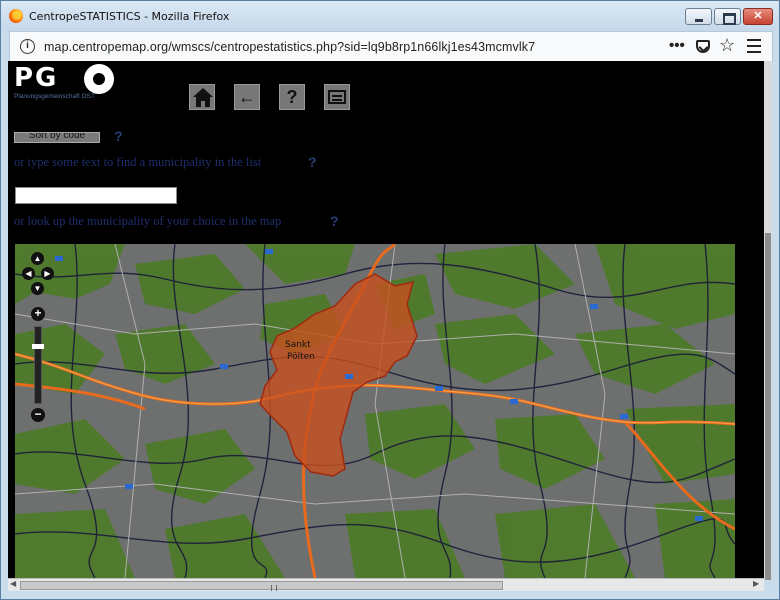 Image resolution: width=780 pixels, height=600 pixels. What do you see at coordinates (38, 314) in the screenshot?
I see `zoom-in-button: +` at bounding box center [38, 314].